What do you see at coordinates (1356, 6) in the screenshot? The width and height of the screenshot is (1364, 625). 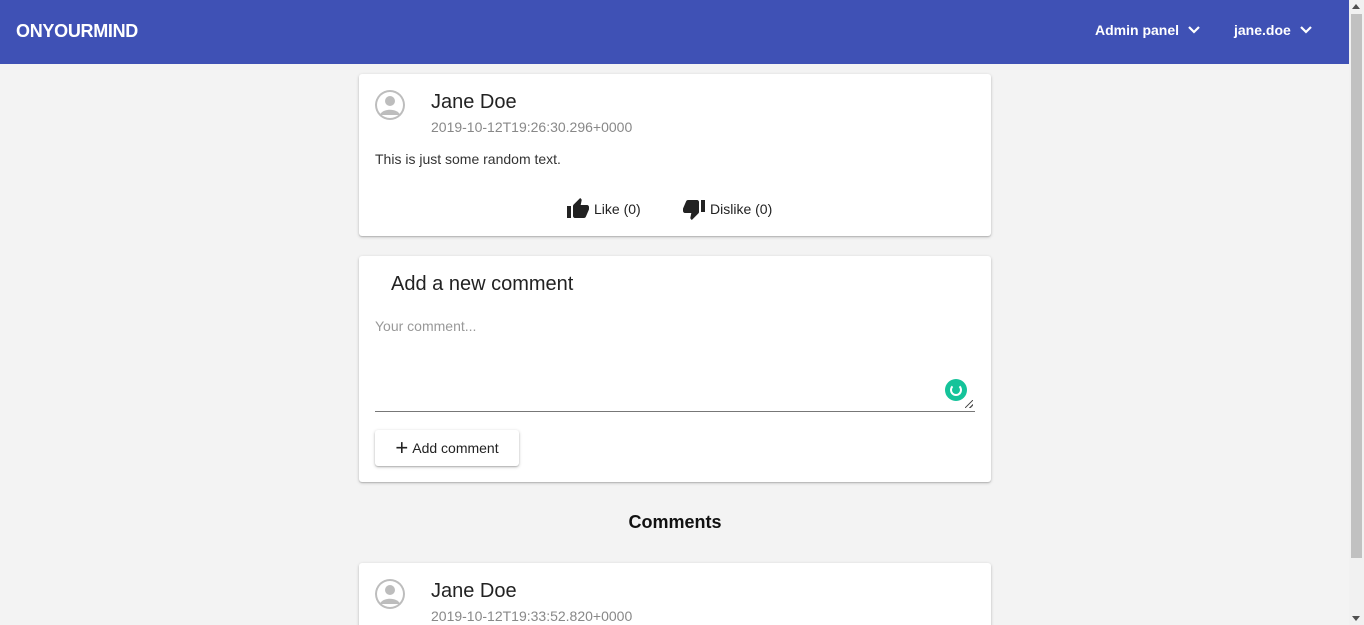 I see `scroll-up-arrow-icon` at bounding box center [1356, 6].